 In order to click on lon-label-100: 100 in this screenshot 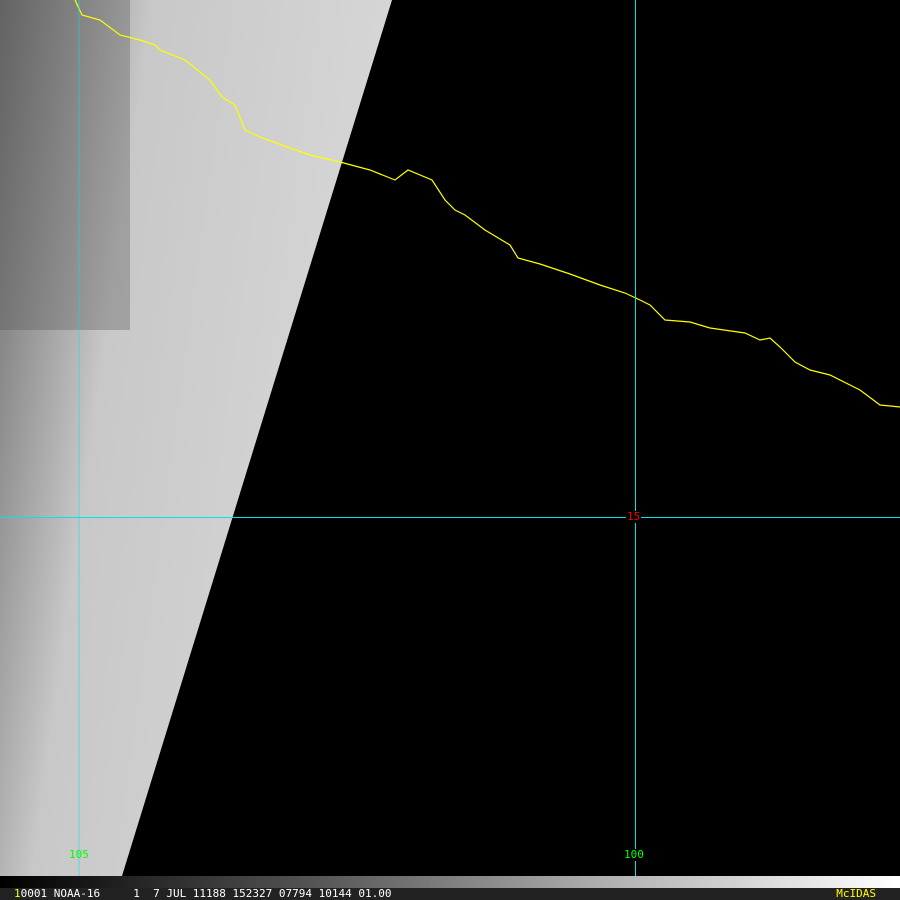, I will do `click(634, 854)`.